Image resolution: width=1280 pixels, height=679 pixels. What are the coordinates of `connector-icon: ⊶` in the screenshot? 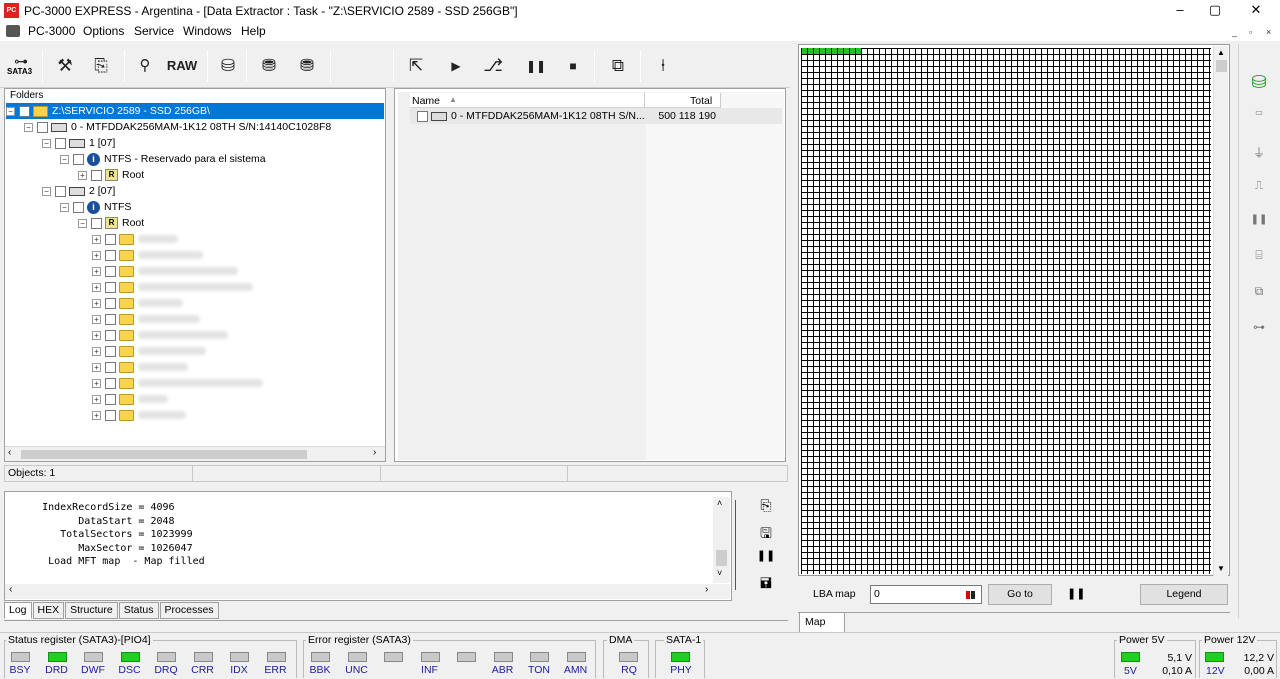 It's located at (1259, 332).